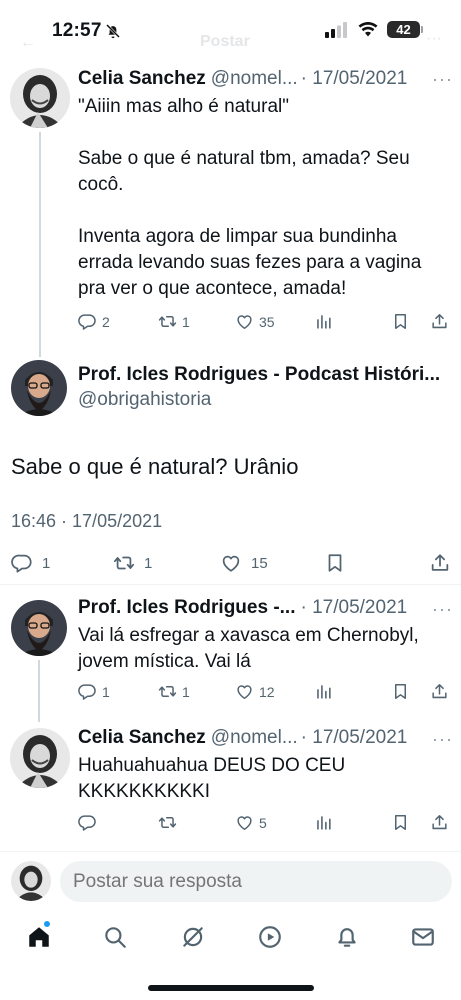 This screenshot has height=1000, width=461. Describe the element at coordinates (155, 466) in the screenshot. I see `tweet-text: Sabe o que é natural? Urânio` at that location.